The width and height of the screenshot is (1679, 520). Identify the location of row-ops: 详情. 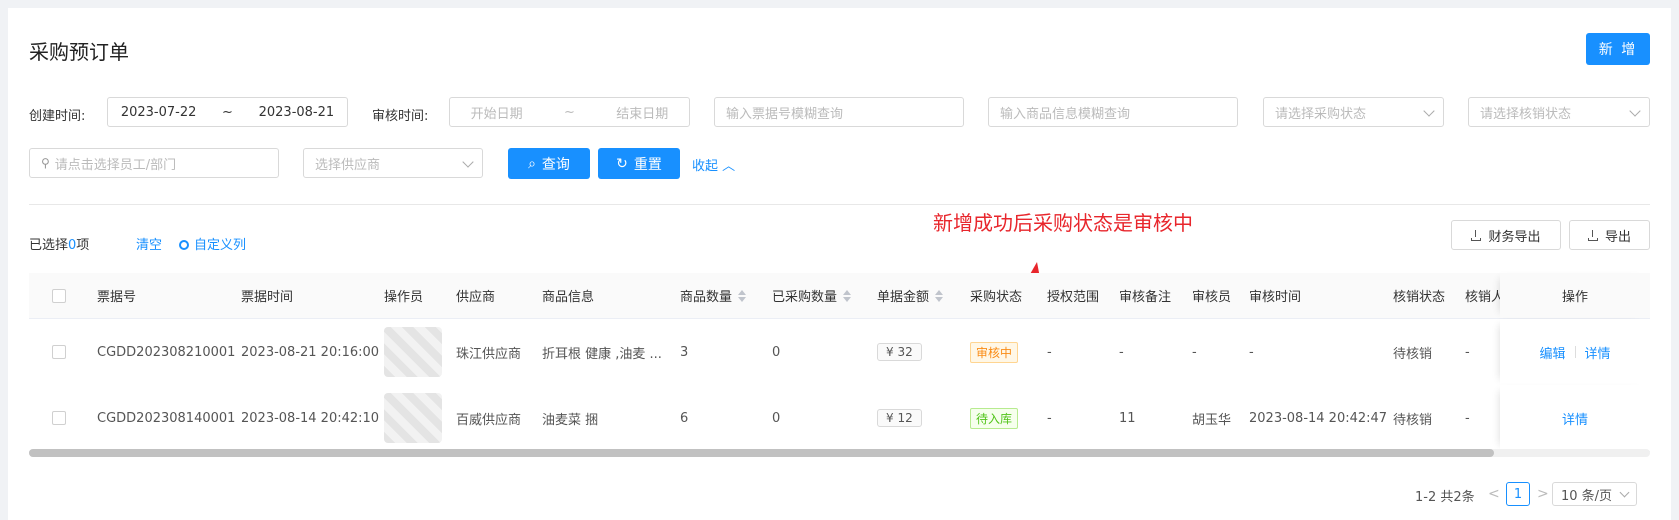
(1575, 418).